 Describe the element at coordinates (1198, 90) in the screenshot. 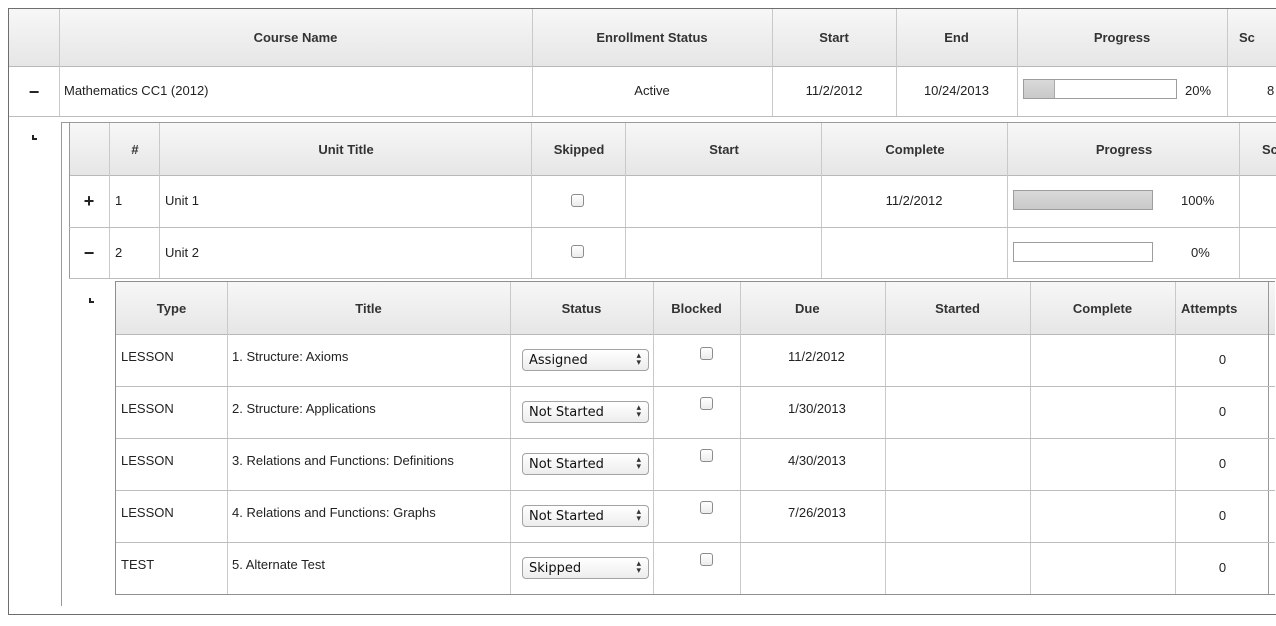

I see `course-progress-text: 20%` at that location.